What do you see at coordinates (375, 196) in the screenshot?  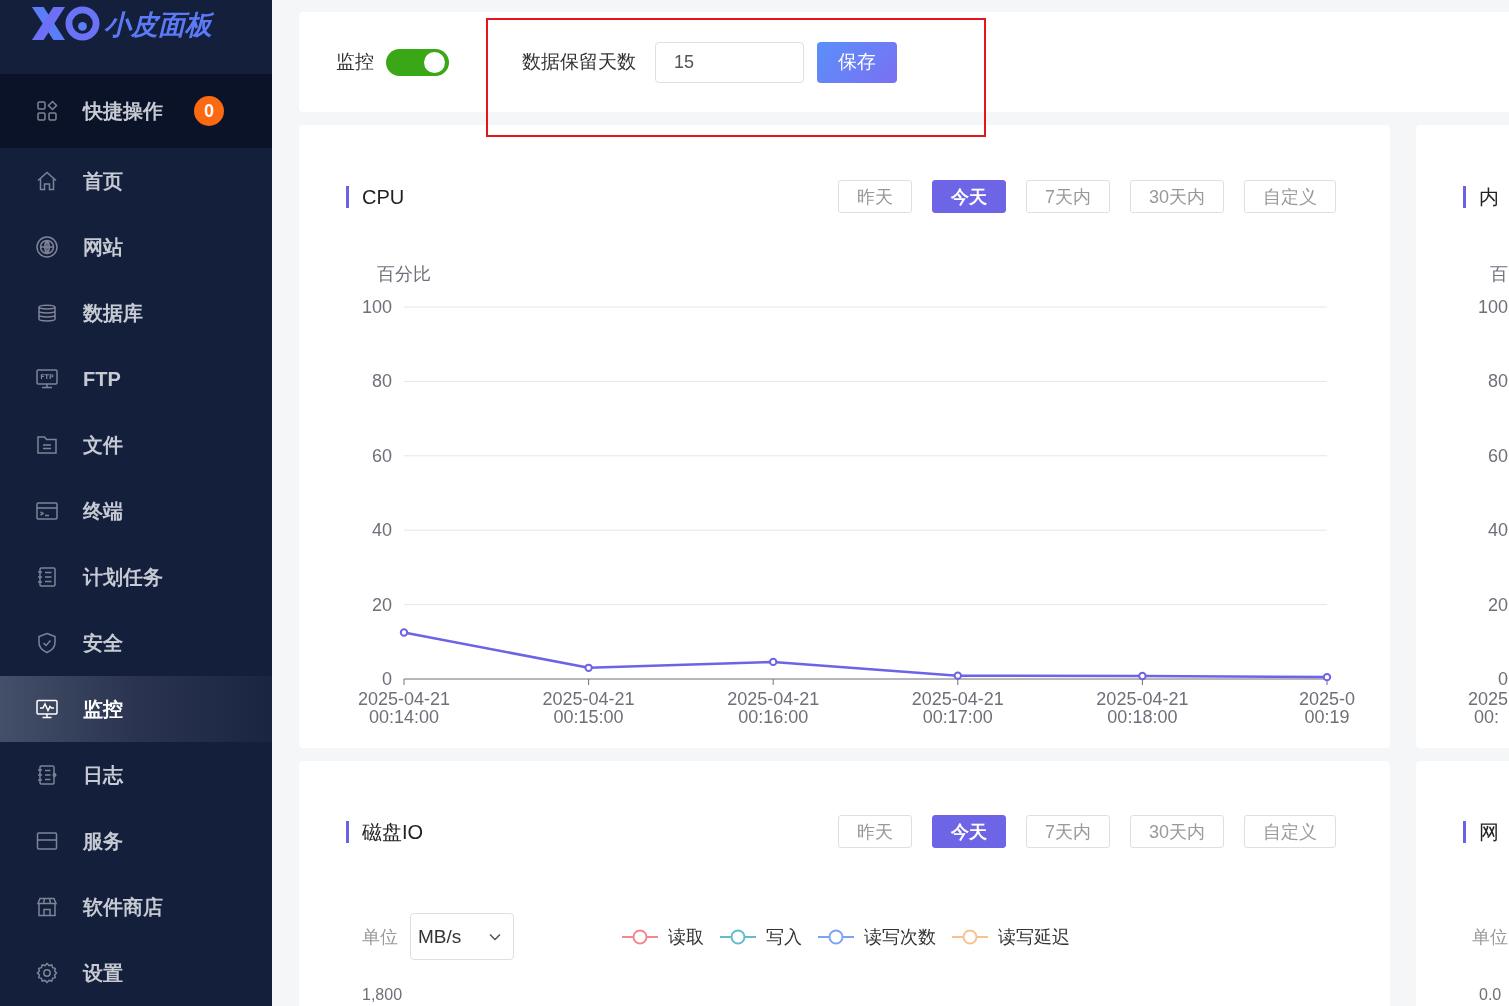 I see `panel-title: CPU` at bounding box center [375, 196].